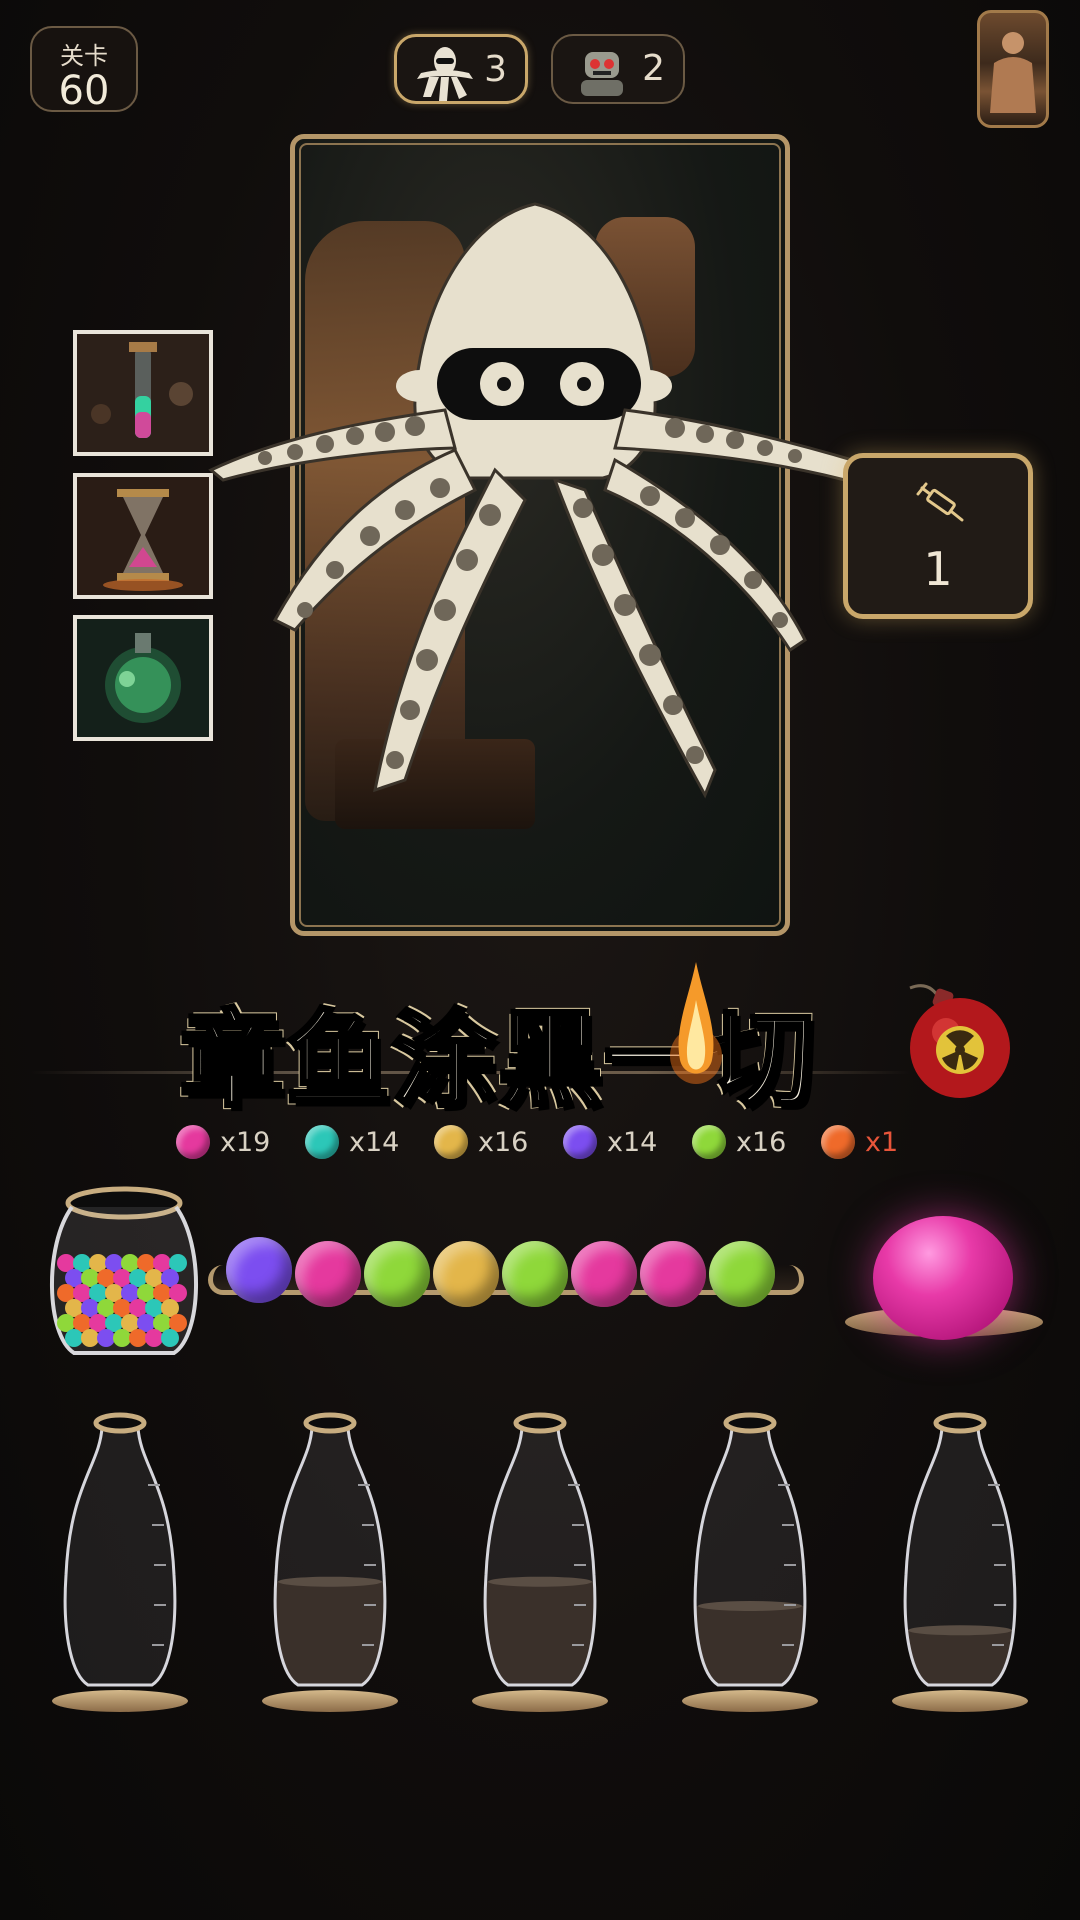 The height and width of the screenshot is (1920, 1080). I want to click on yellow-ball-icon, so click(451, 1142).